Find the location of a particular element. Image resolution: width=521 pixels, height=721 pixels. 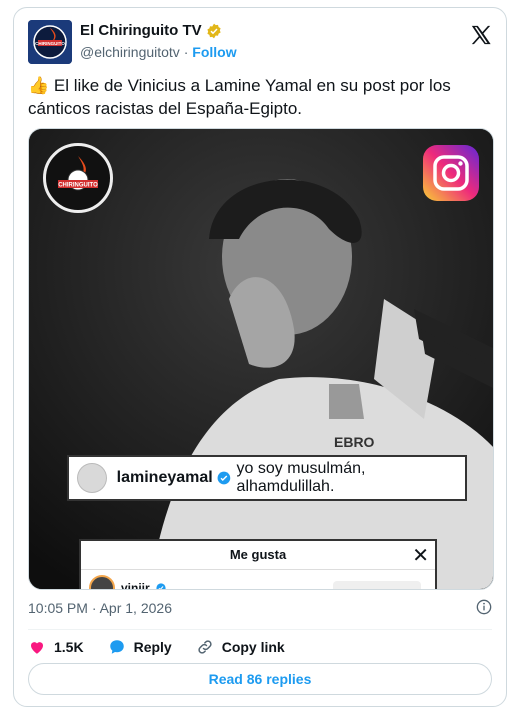

watermark-logo-text: CHIRINGUITO is located at coordinates (78, 186).